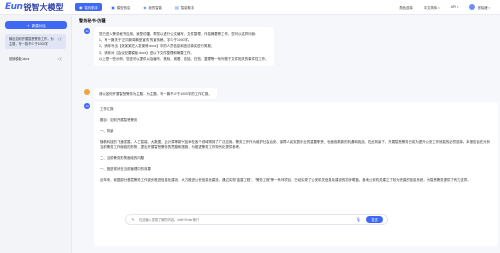 This screenshot has width=500, height=253. Describe the element at coordinates (406, 7) in the screenshot. I see `role-select: 角色选择` at that location.